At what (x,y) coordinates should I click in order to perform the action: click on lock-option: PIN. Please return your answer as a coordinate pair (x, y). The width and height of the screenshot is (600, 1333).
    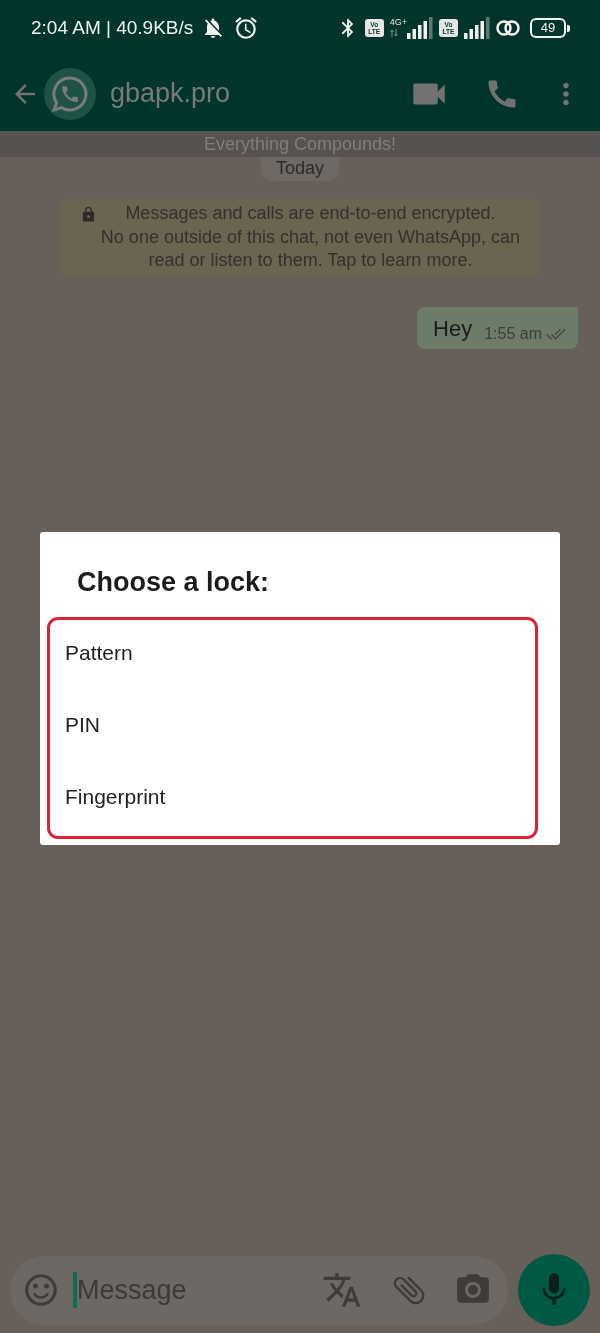
    Looking at the image, I should click on (292, 728).